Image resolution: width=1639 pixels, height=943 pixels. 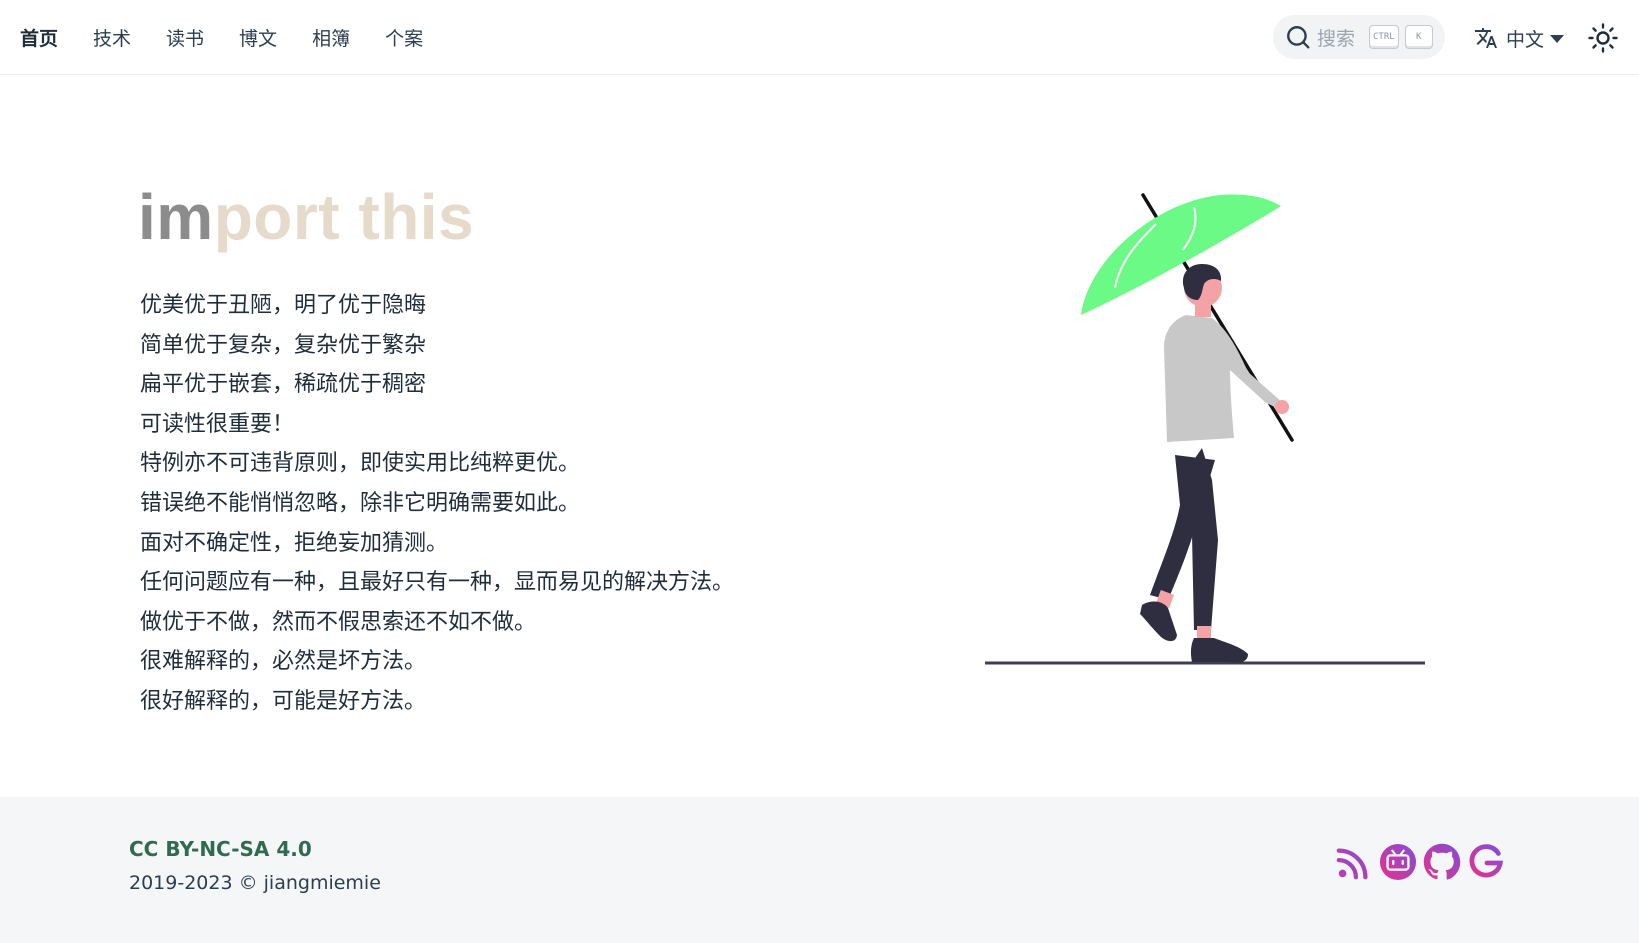 I want to click on kbd-ctrl: CTRL, so click(x=1384, y=37).